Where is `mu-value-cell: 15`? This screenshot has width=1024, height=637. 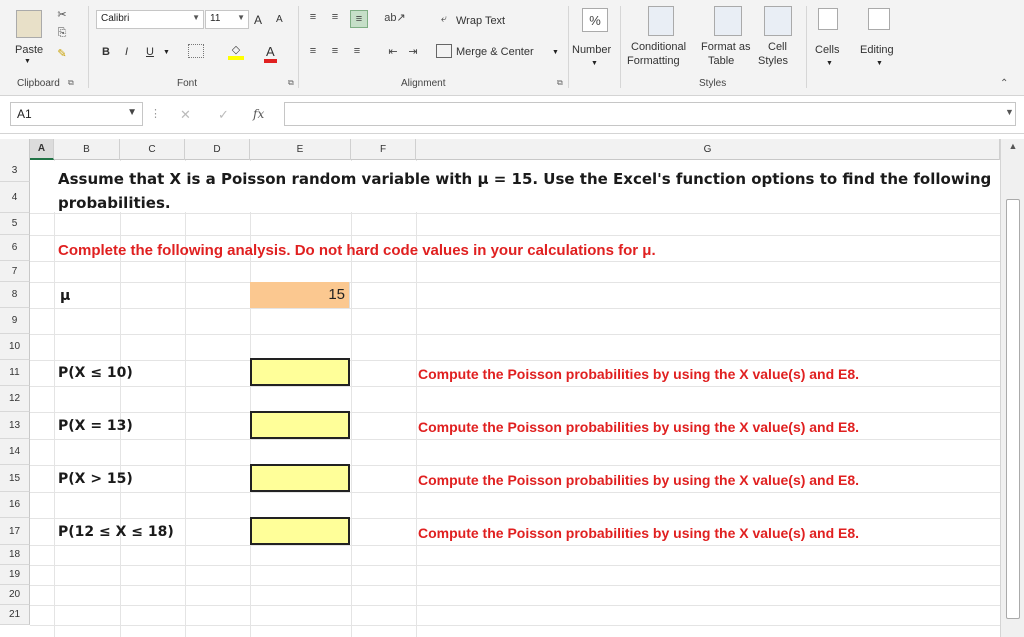
mu-value-cell: 15 is located at coordinates (300, 295).